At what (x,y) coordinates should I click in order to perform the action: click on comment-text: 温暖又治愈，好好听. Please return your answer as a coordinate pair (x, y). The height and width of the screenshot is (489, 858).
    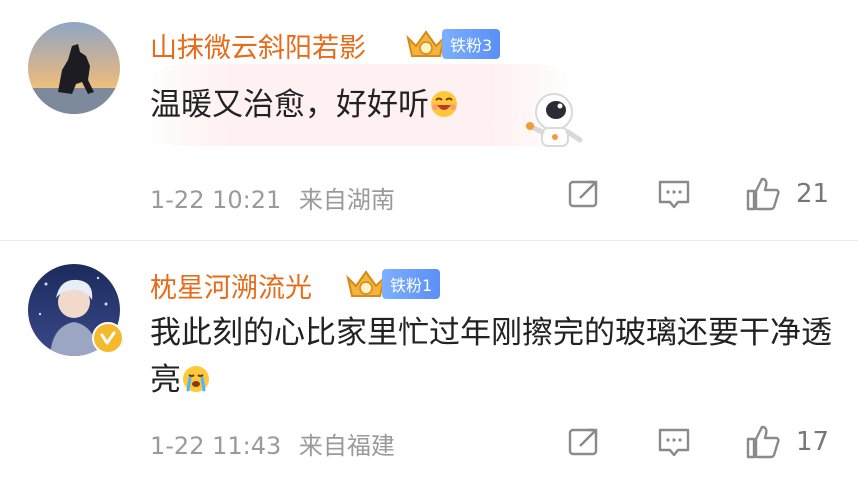
    Looking at the image, I should click on (304, 105).